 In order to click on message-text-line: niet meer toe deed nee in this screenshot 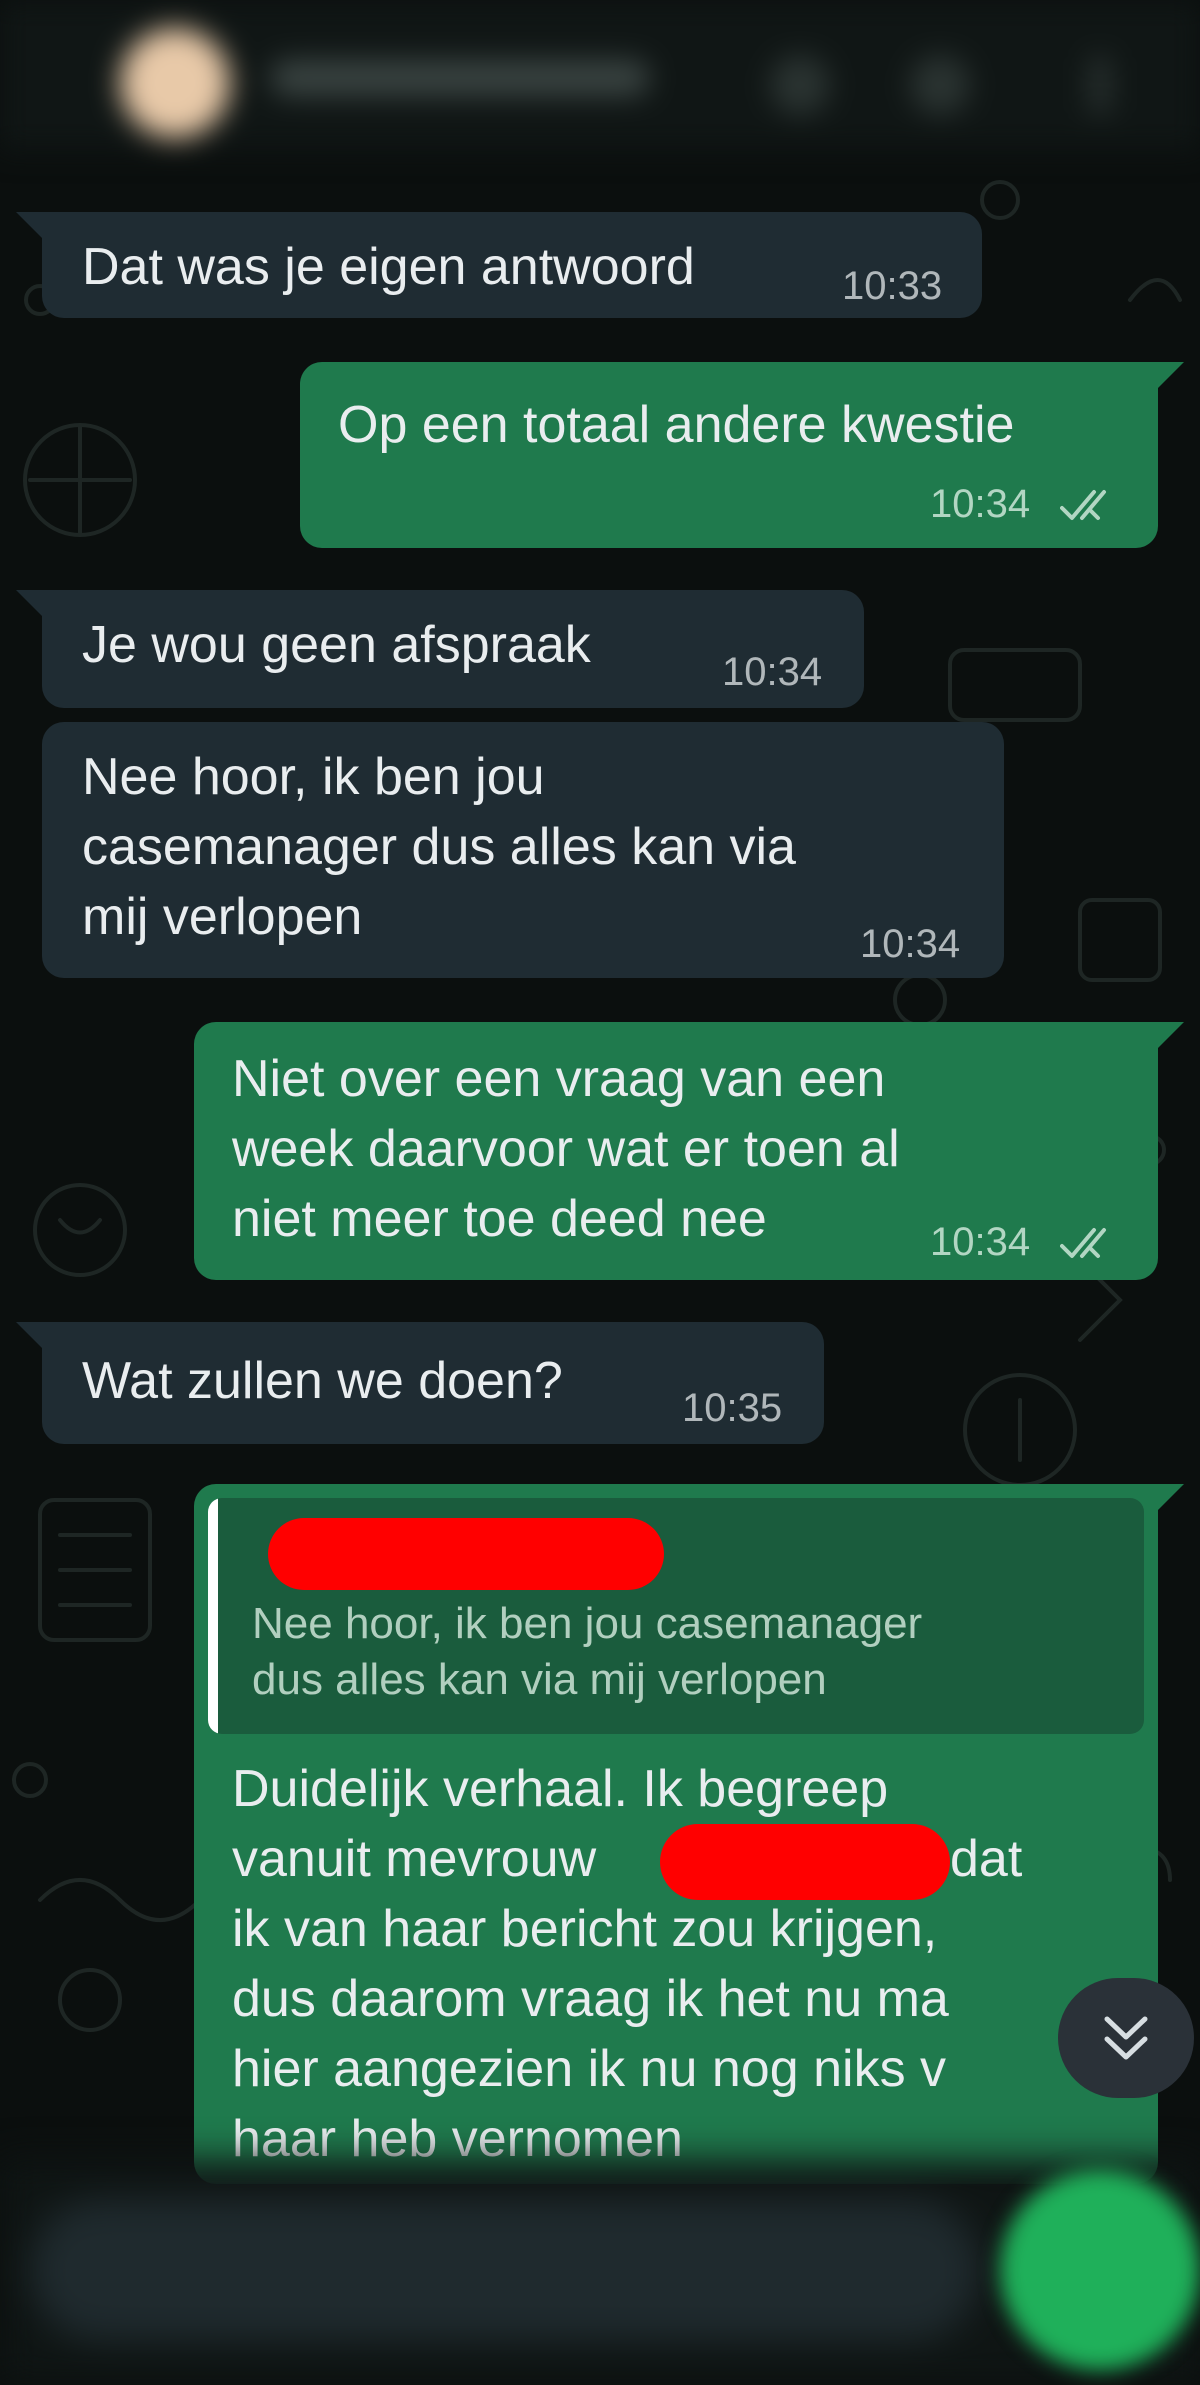, I will do `click(499, 1219)`.